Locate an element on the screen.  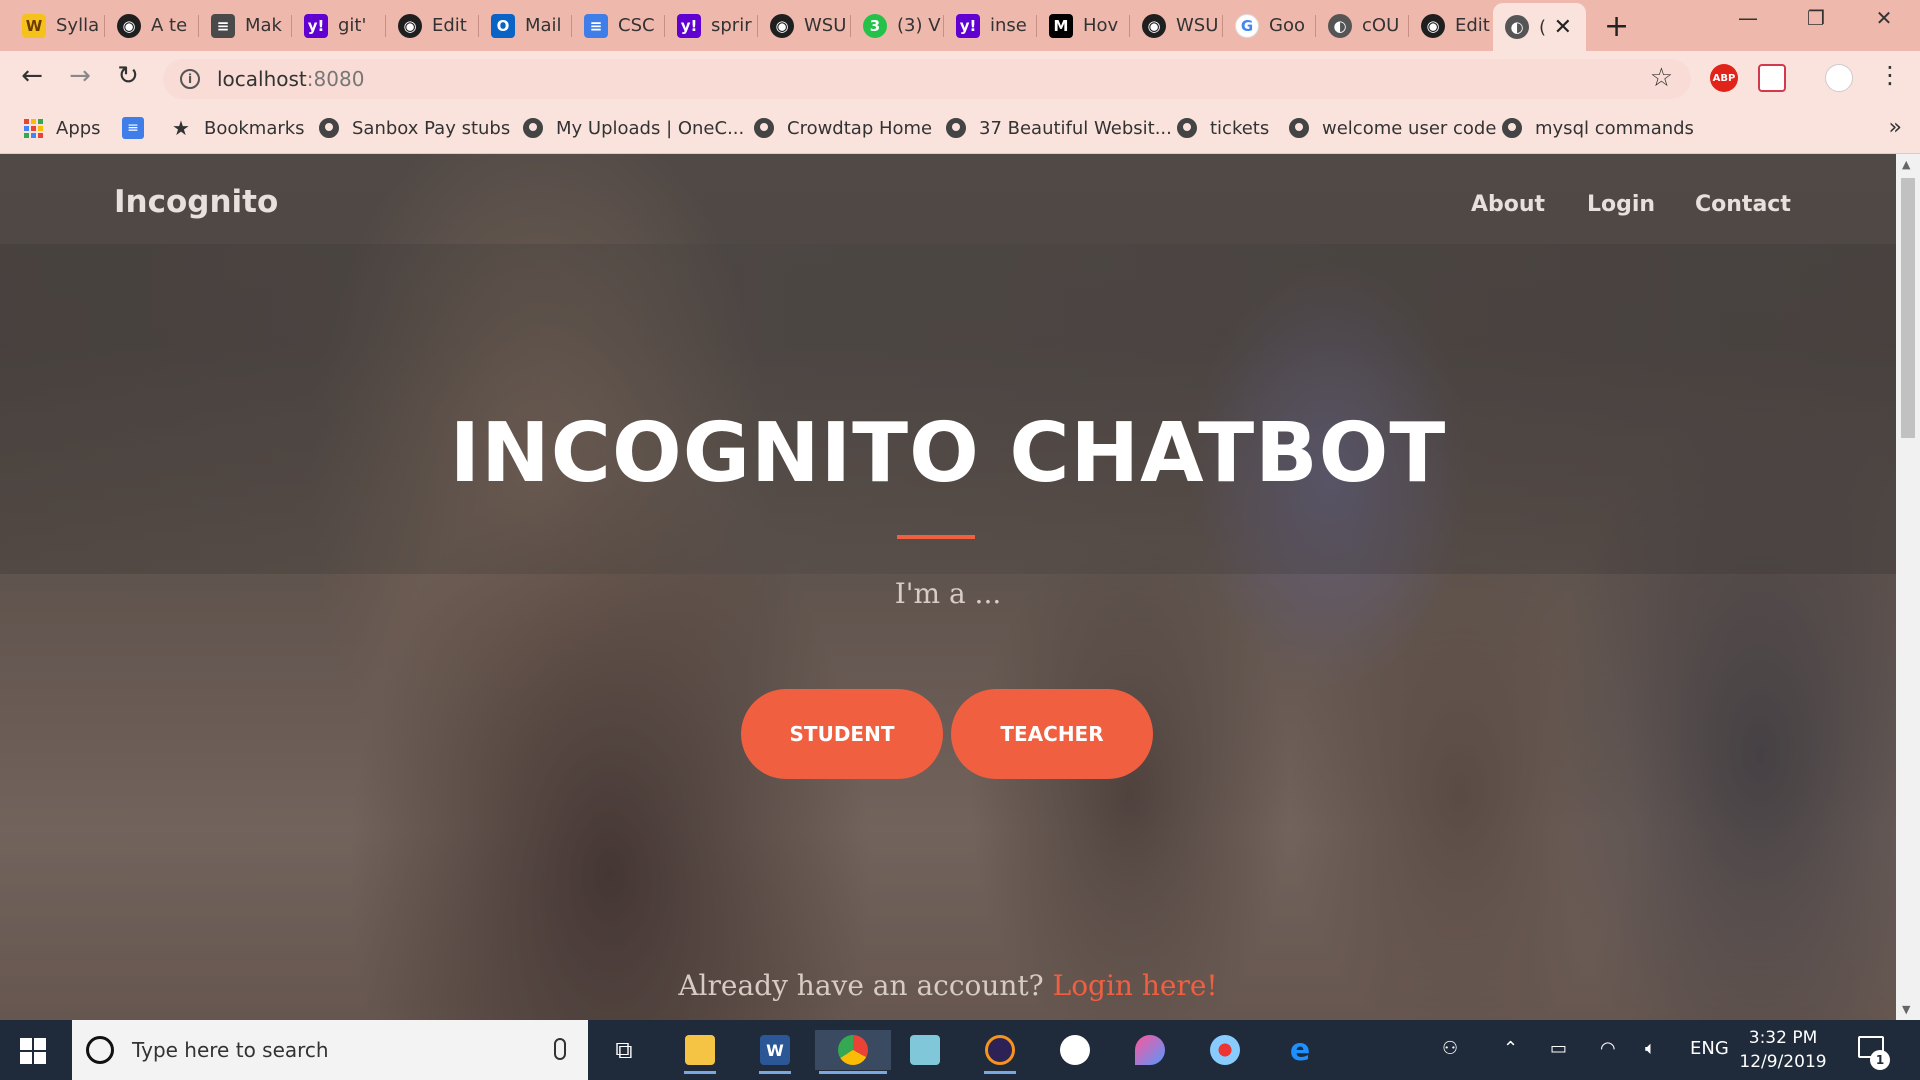
clock-date: 12/9/2019 is located at coordinates (1783, 1062).